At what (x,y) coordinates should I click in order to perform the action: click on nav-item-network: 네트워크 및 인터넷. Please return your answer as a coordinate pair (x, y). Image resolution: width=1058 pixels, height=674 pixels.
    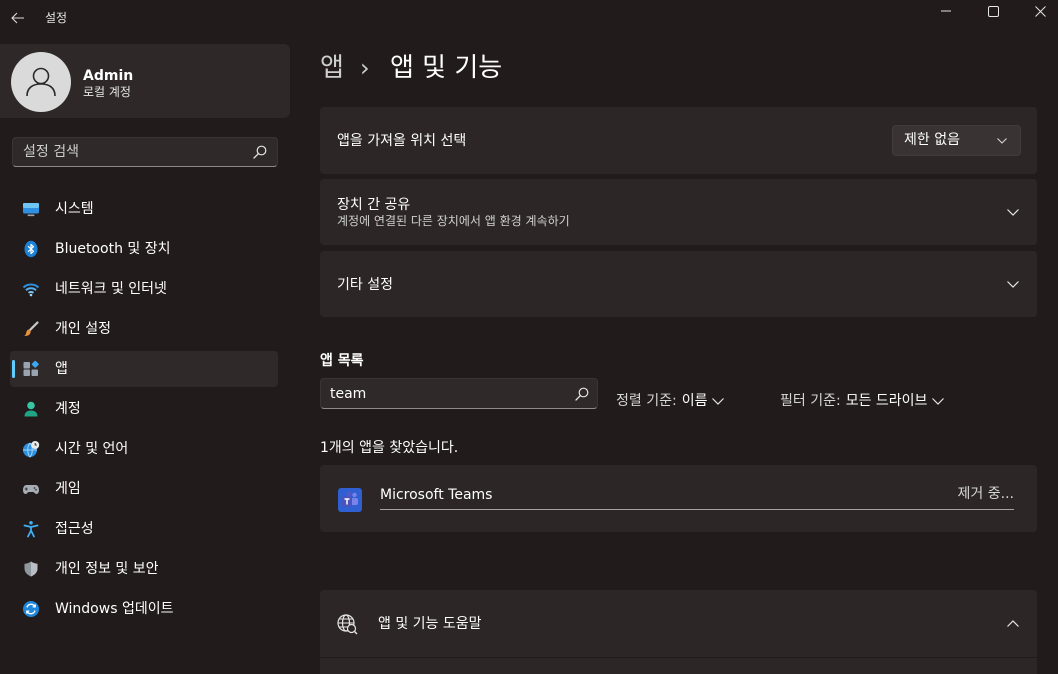
    Looking at the image, I should click on (144, 289).